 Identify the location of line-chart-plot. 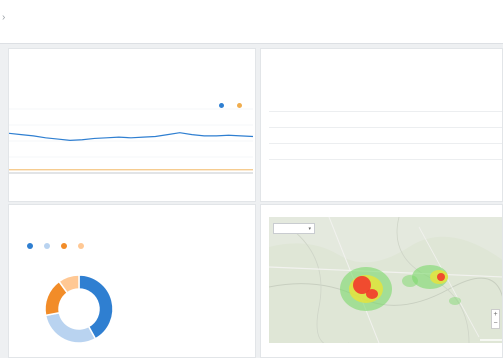
(131, 141).